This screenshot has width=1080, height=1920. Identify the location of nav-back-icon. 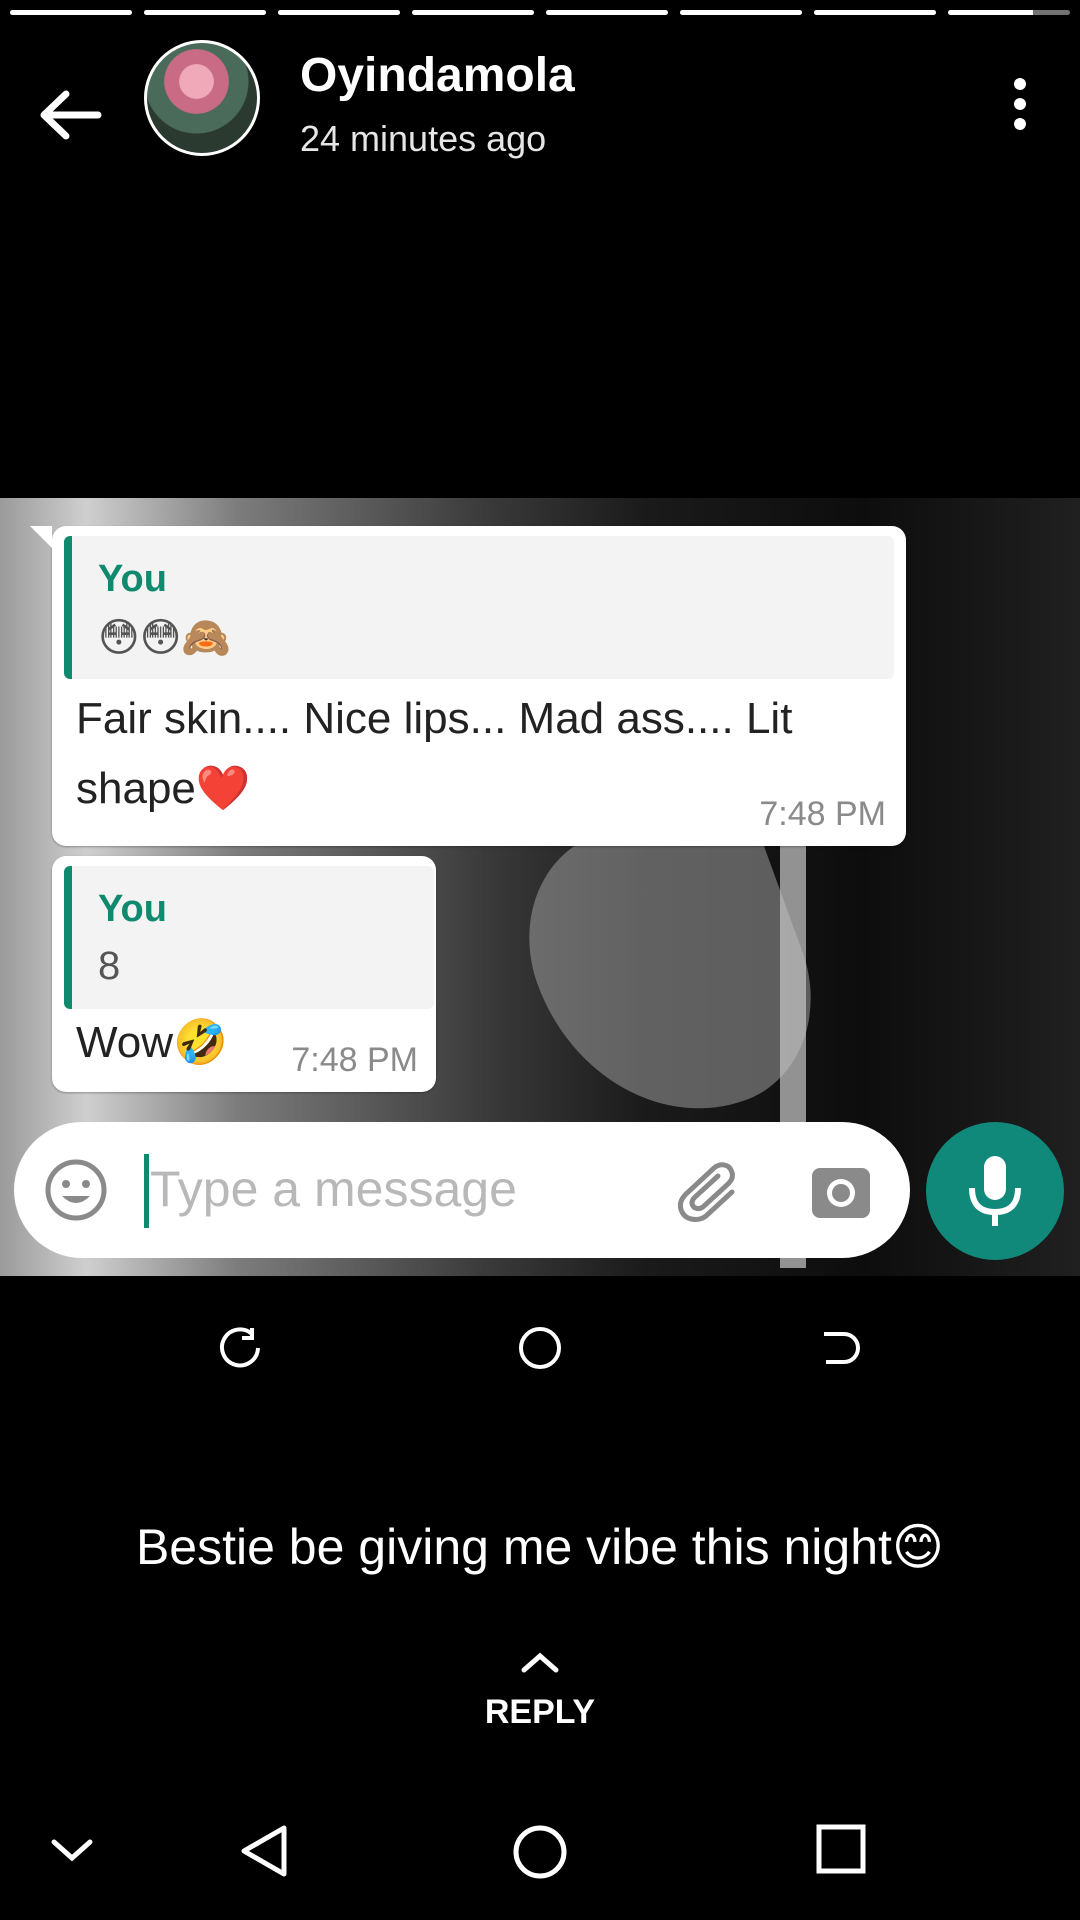
(265, 1853).